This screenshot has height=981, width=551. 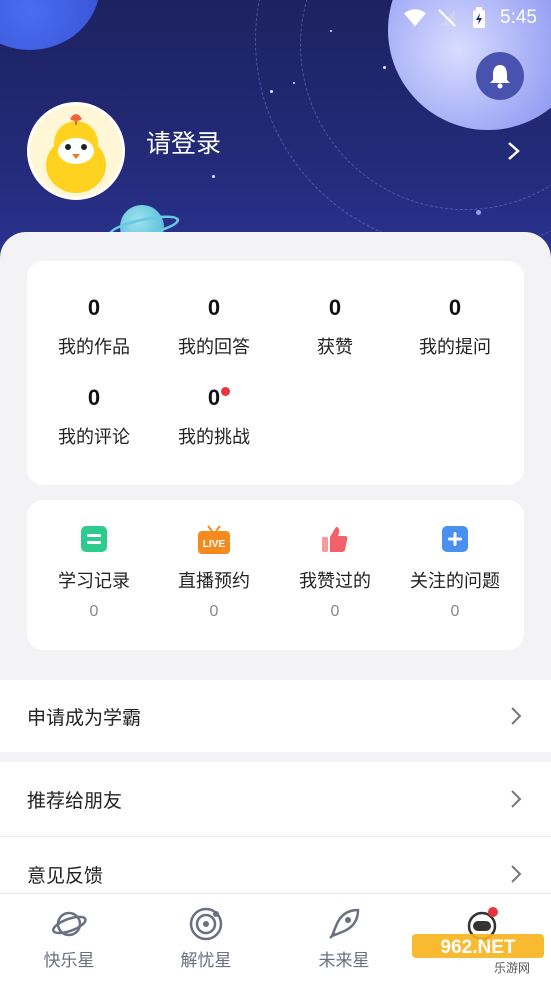 I want to click on tool-label: 直播预约, so click(x=214, y=581).